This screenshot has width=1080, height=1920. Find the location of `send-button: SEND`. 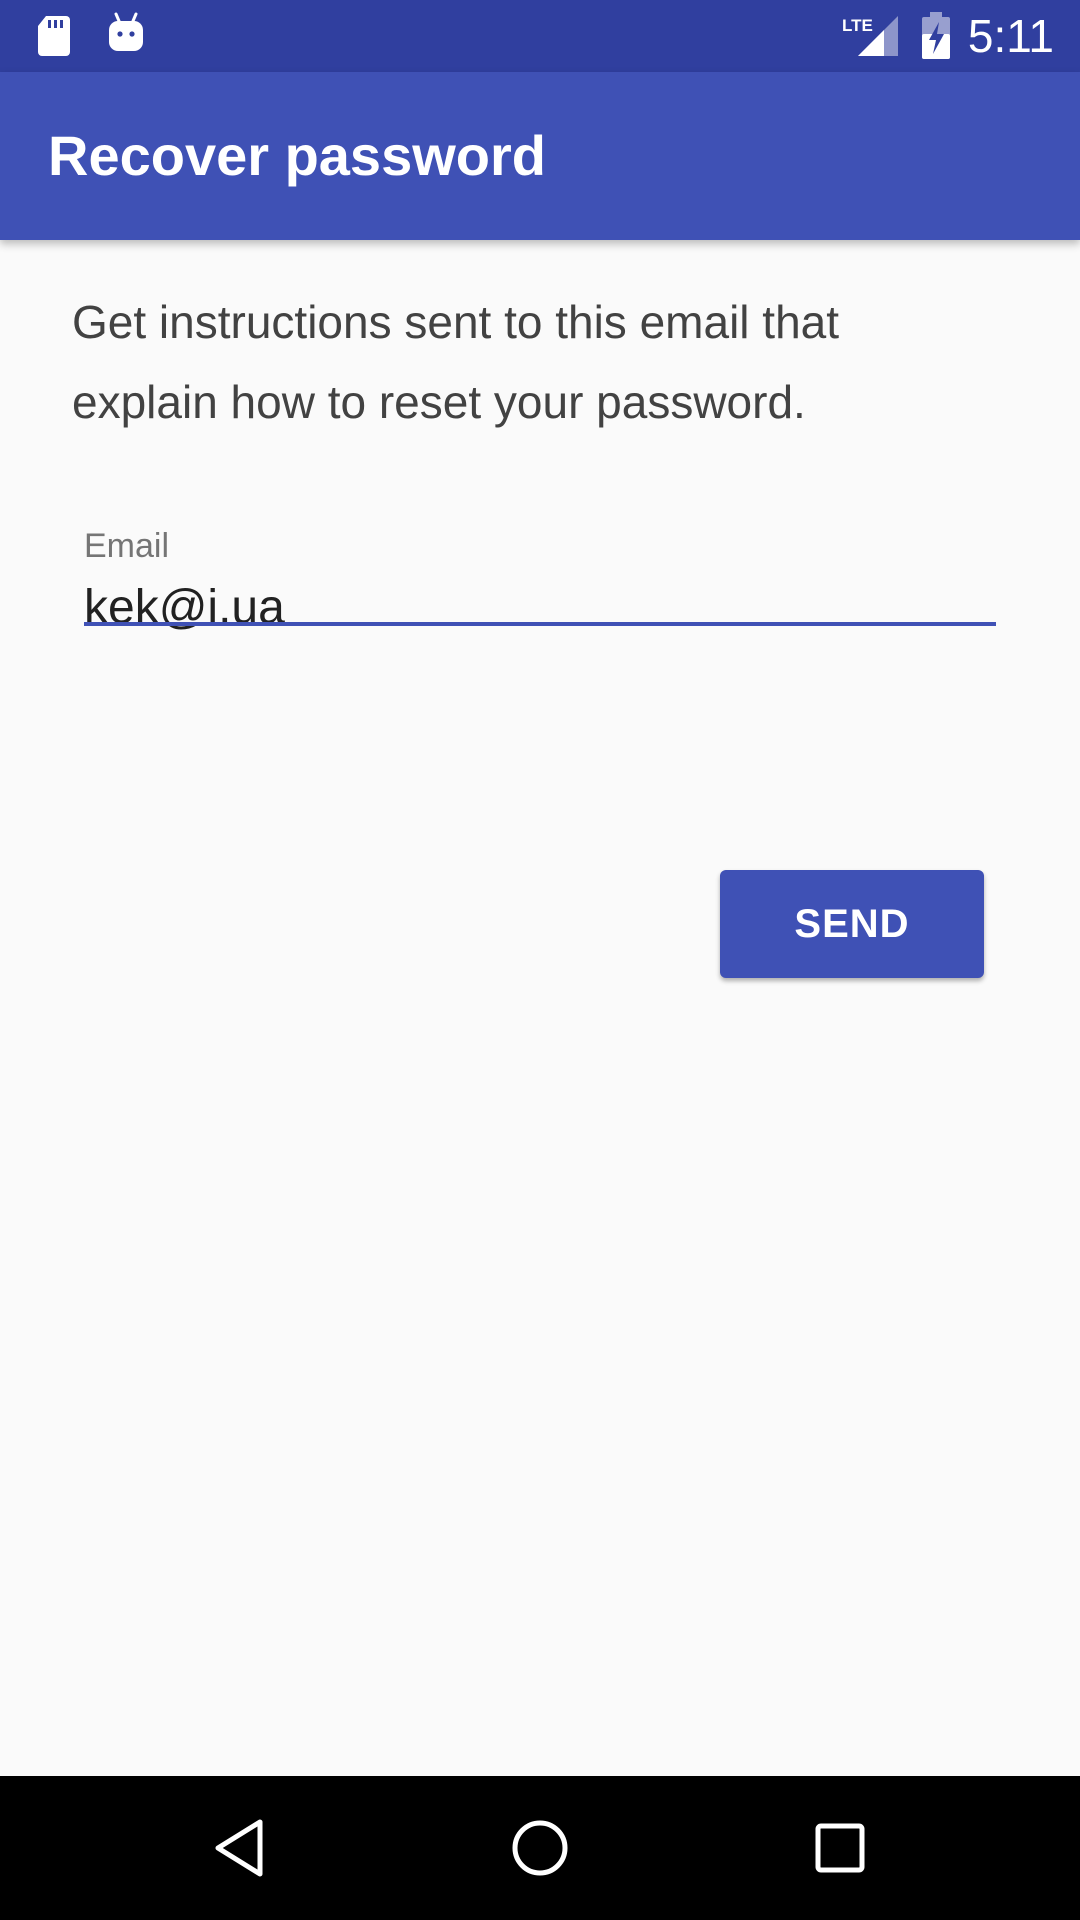

send-button: SEND is located at coordinates (852, 924).